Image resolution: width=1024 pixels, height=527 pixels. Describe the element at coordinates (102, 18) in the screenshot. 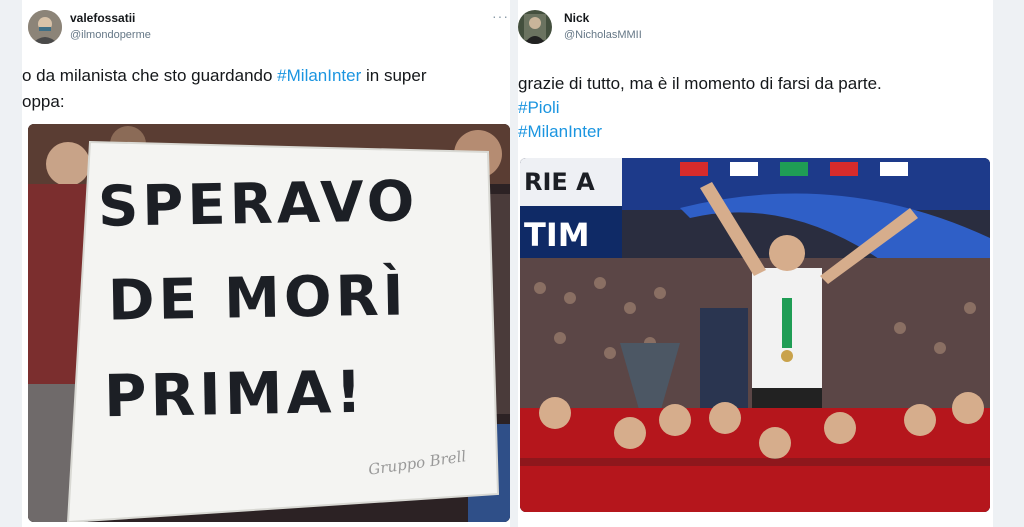

I see `user-name: valefossatii` at that location.